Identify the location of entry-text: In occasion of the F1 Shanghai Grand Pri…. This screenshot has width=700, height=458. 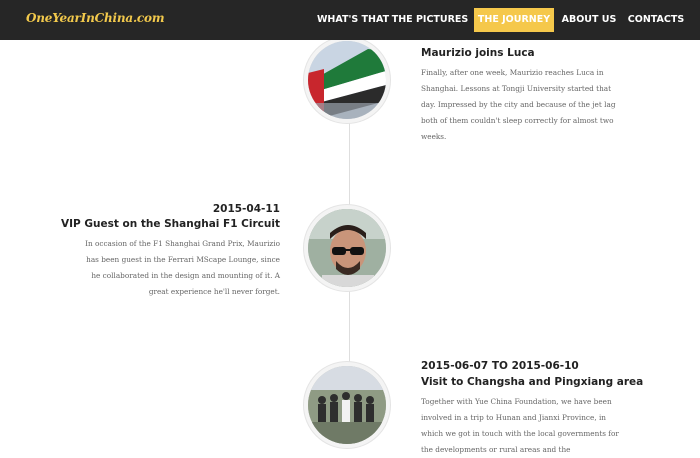
(182, 267).